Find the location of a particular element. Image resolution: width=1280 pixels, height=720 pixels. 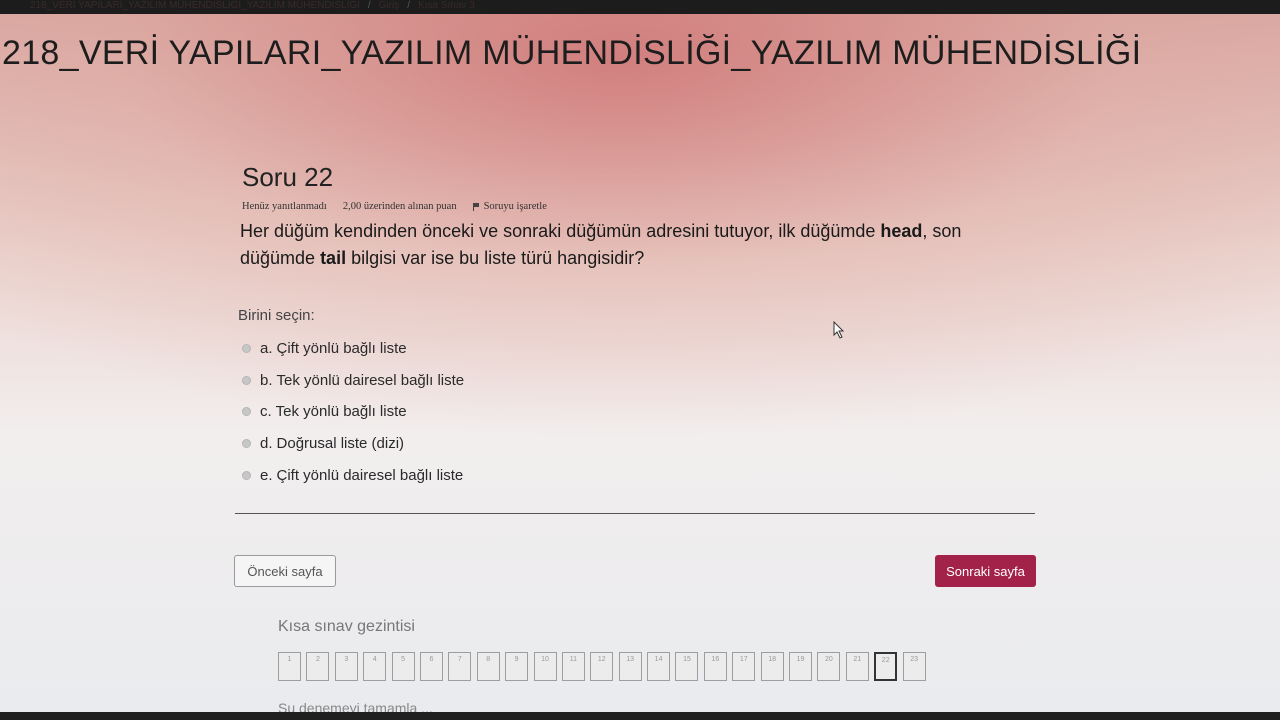

quiz-nav-button: 6 is located at coordinates (431, 666).